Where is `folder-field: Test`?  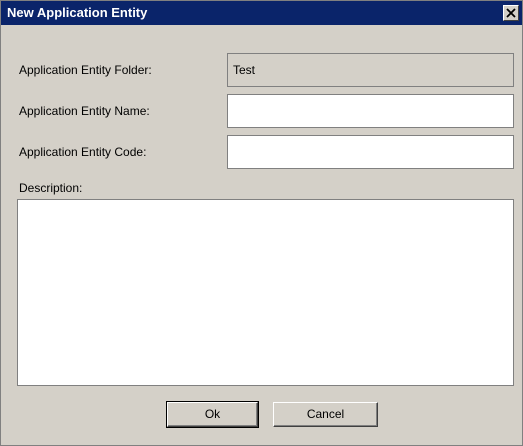
folder-field: Test is located at coordinates (370, 70).